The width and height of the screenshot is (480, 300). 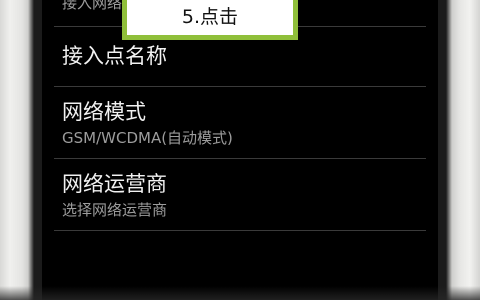 I want to click on list-item-network-operators-subtitle: 选择网络运营商, so click(x=115, y=210).